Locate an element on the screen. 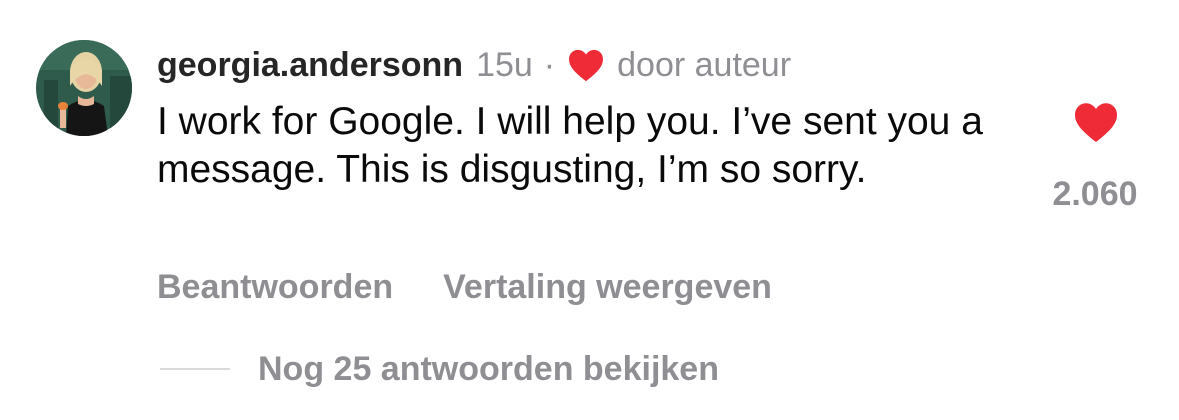 The width and height of the screenshot is (1179, 420). translate-button: Vertaling weergeven is located at coordinates (607, 287).